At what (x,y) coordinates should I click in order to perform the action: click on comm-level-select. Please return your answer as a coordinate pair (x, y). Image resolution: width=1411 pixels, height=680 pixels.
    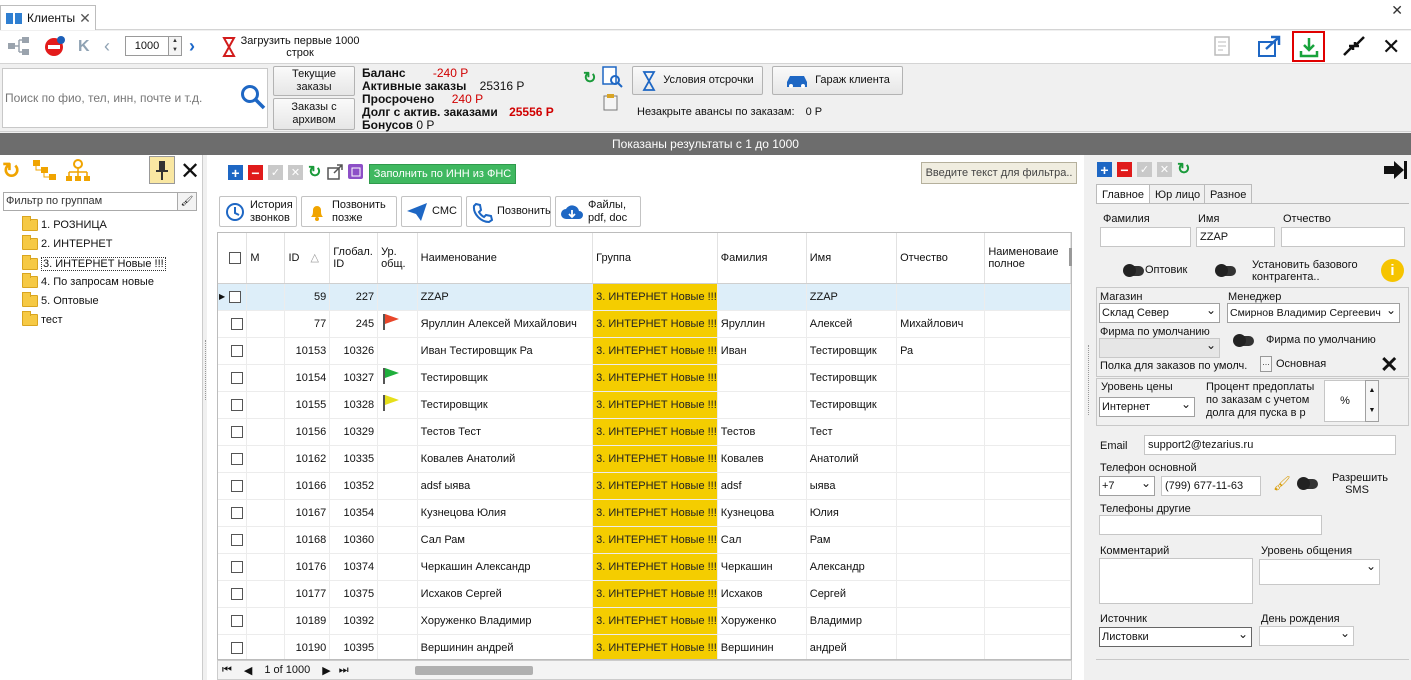
    Looking at the image, I should click on (1319, 571).